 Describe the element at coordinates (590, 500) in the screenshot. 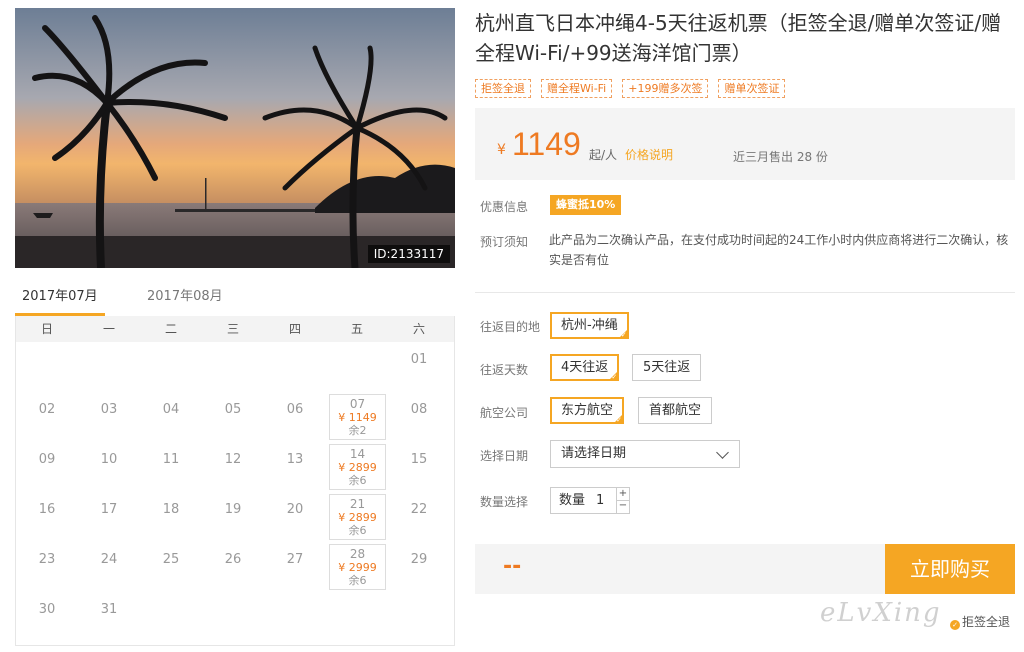

I see `quantity-stepper: 数量 1 + −` at that location.